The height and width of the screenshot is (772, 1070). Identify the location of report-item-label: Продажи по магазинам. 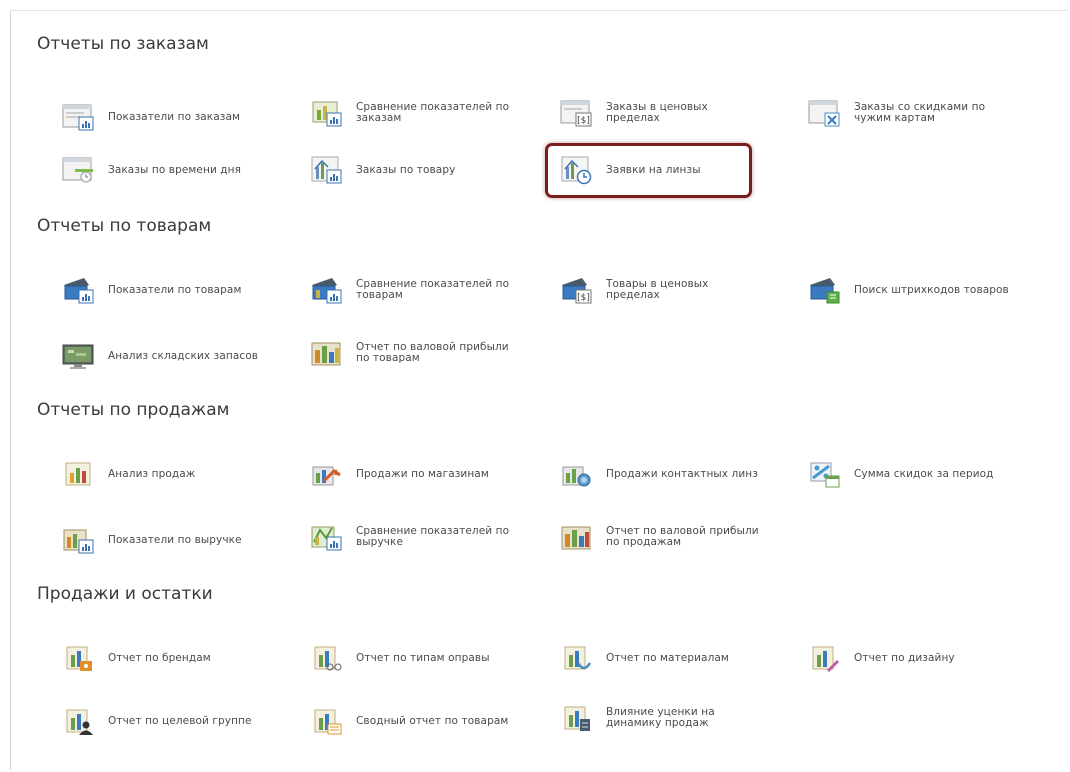
(422, 473).